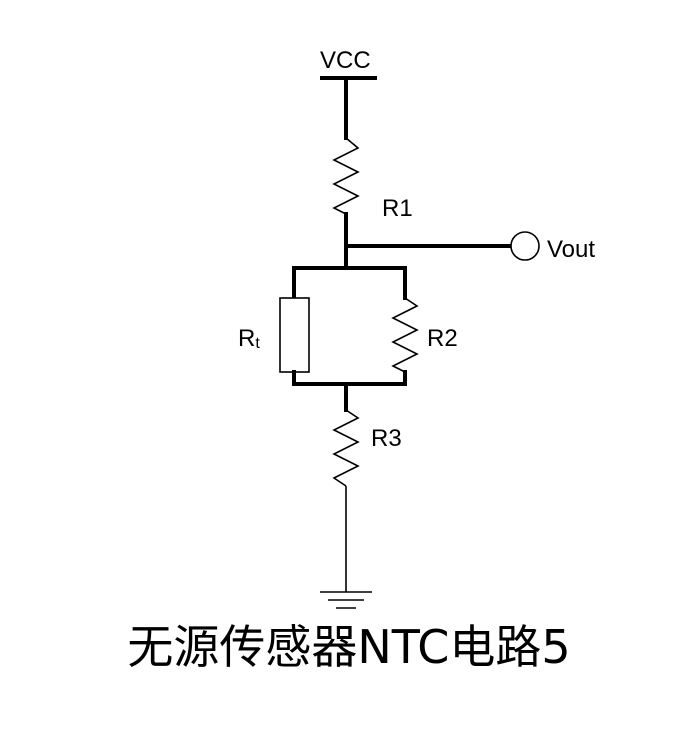 The width and height of the screenshot is (698, 735). What do you see at coordinates (386, 438) in the screenshot?
I see `r3-label: R3` at bounding box center [386, 438].